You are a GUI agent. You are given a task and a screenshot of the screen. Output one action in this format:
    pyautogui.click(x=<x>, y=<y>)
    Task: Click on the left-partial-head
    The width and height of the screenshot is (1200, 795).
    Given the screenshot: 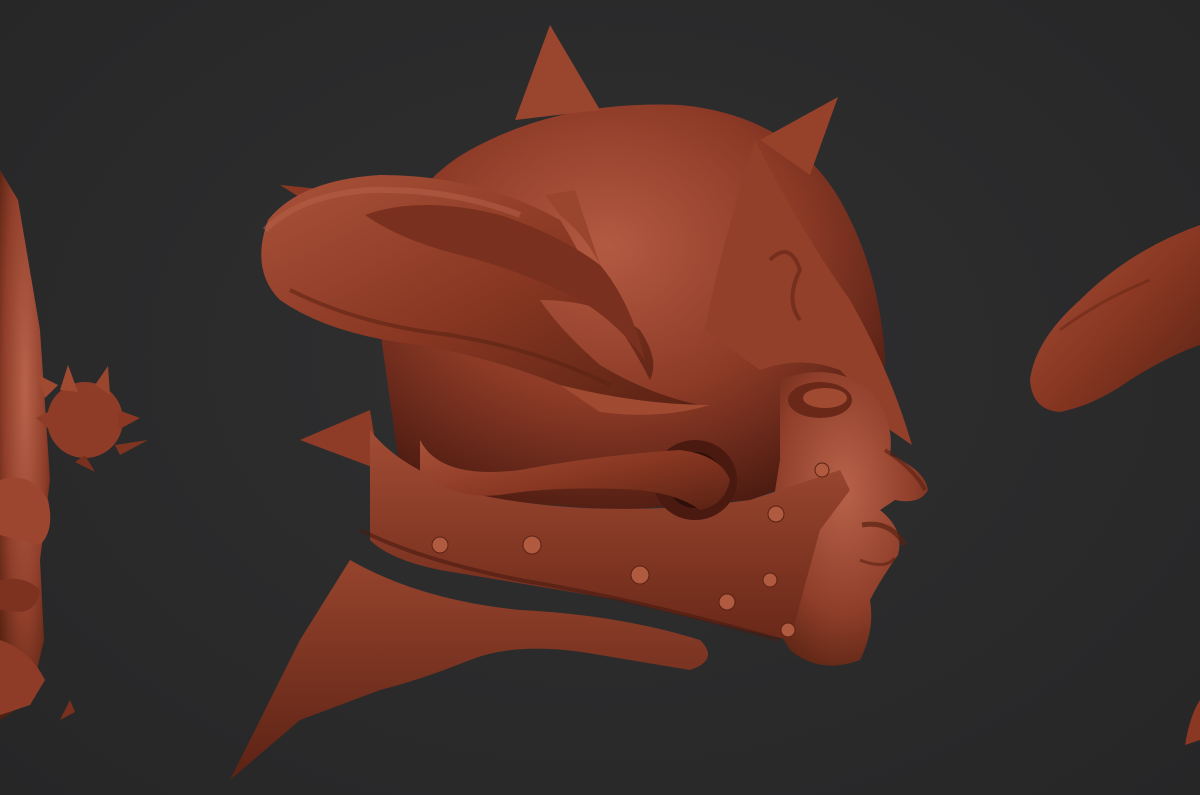 What is the action you would take?
    pyautogui.click(x=74, y=445)
    